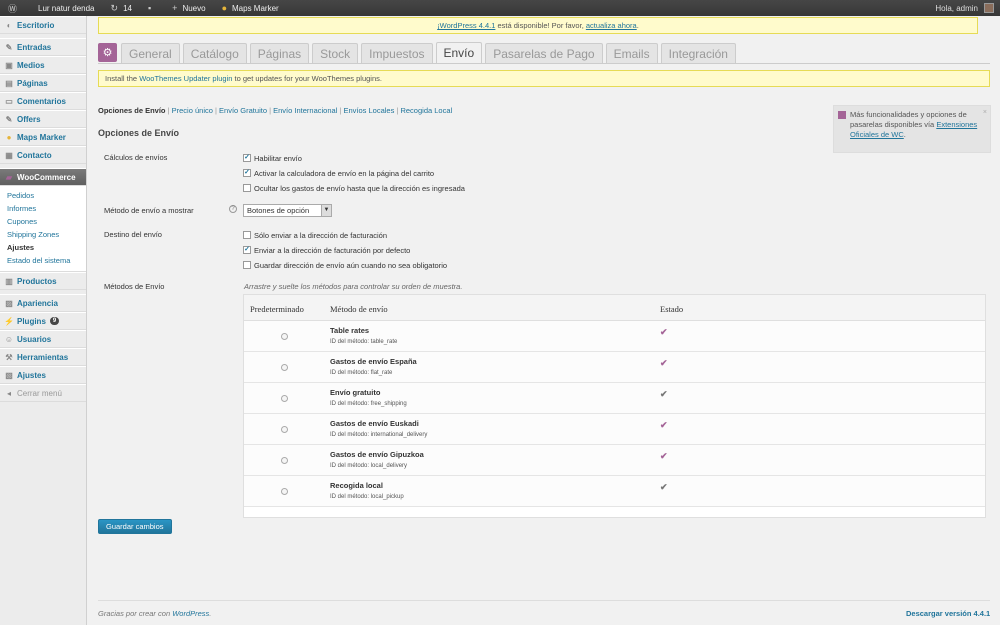  What do you see at coordinates (43, 375) in the screenshot?
I see `menu-ajustes: ▧ Ajustes` at bounding box center [43, 375].